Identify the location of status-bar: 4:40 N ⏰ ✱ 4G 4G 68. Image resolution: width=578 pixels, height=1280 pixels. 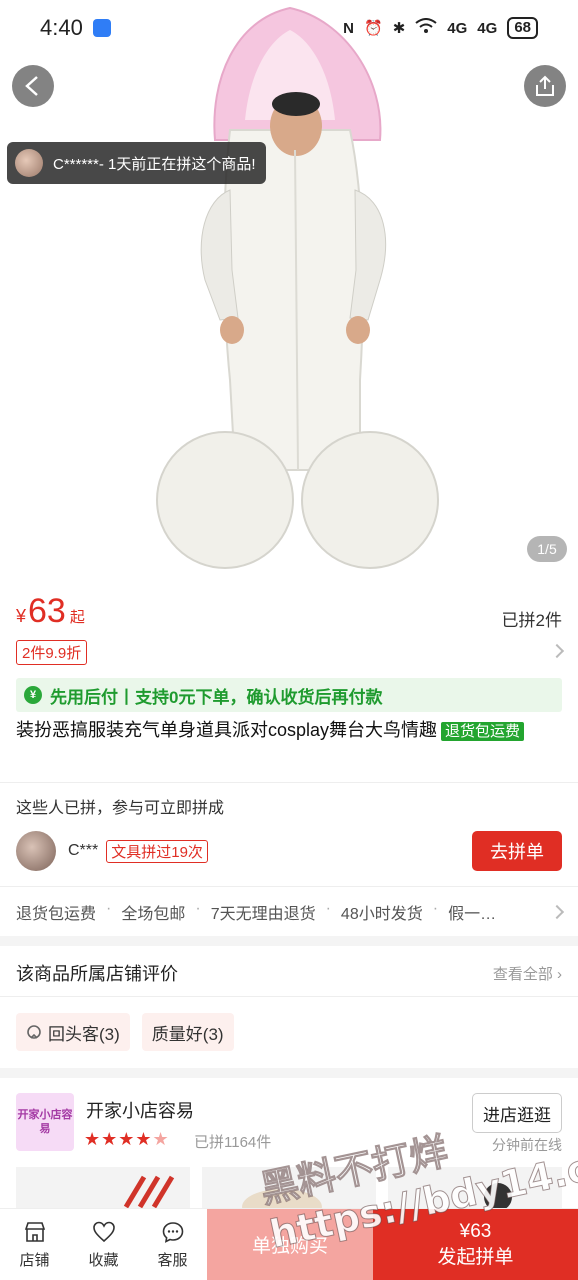
(289, 28).